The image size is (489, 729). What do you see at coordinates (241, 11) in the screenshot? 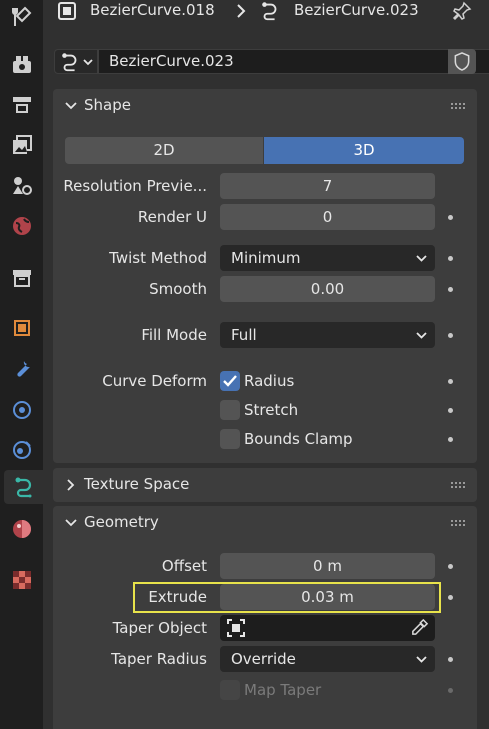
I see `breadcrumb-chevron-icon` at bounding box center [241, 11].